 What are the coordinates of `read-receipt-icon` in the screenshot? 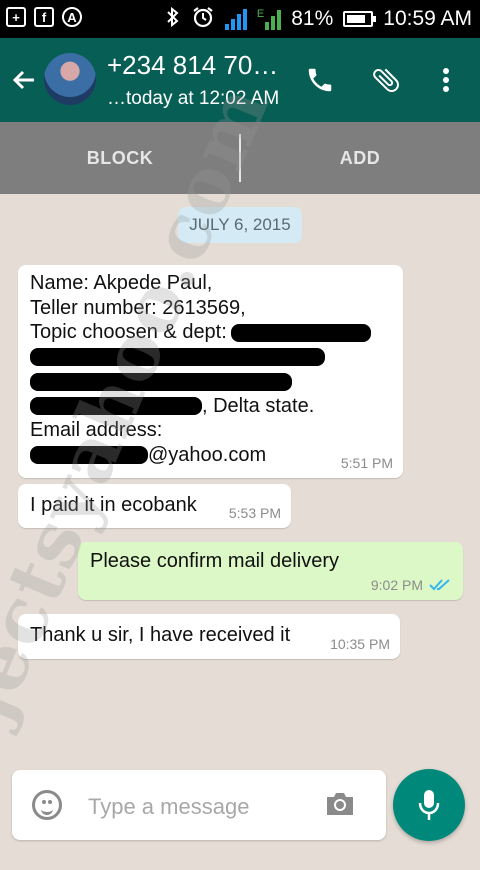 It's located at (439, 585).